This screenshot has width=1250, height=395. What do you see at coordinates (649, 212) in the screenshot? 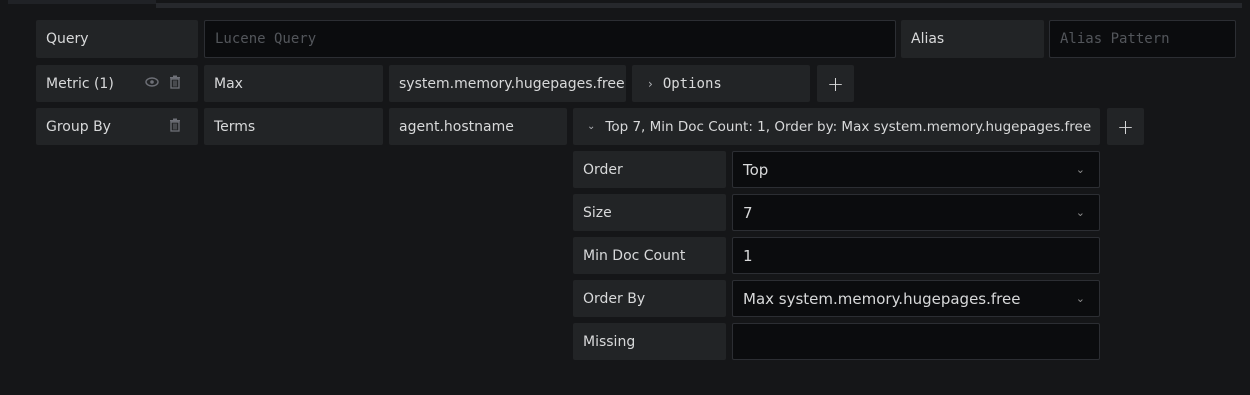
I see `size-label: Size` at bounding box center [649, 212].